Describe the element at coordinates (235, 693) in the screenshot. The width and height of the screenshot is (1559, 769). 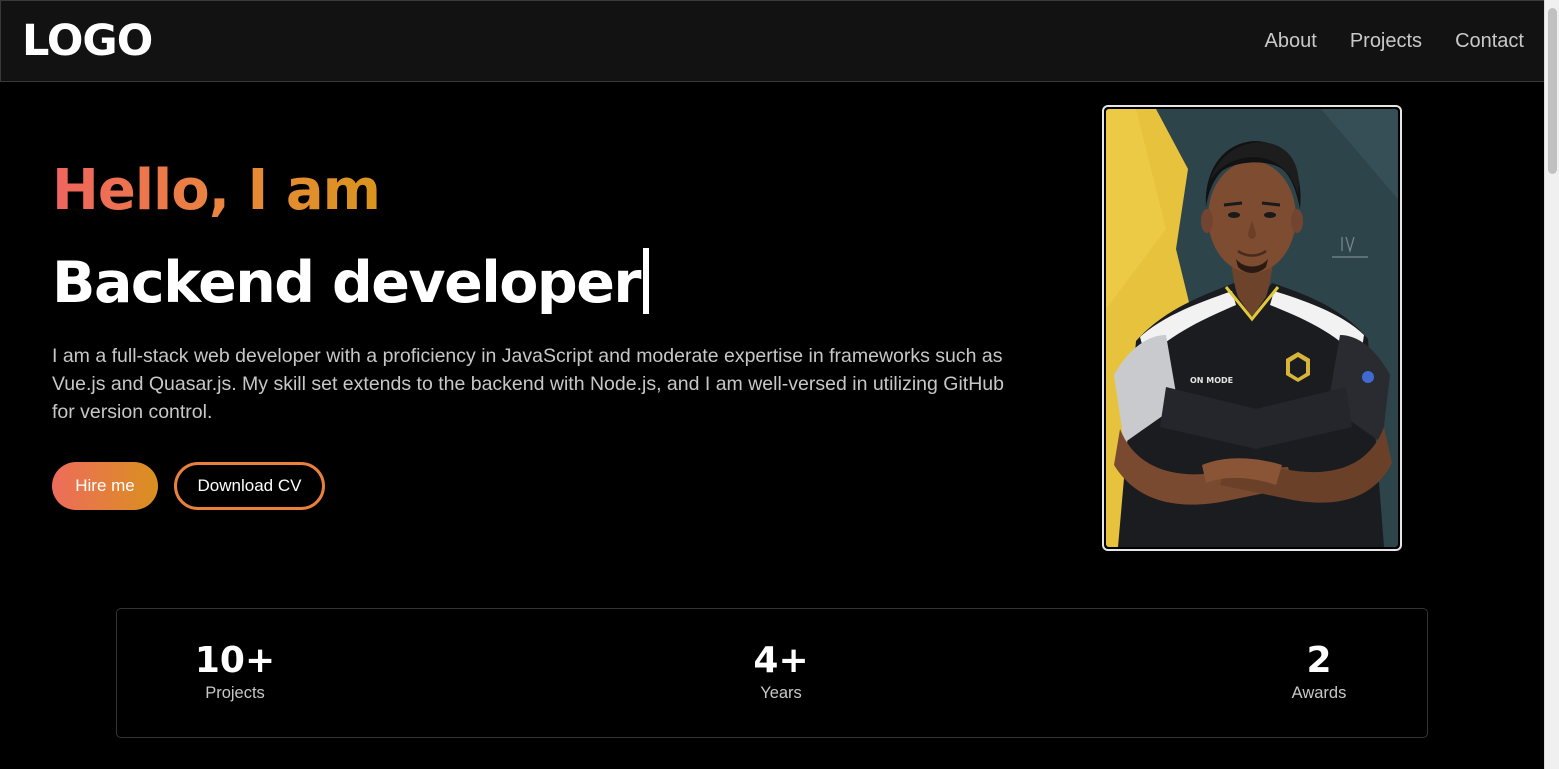
I see `stat-label: Projects` at that location.